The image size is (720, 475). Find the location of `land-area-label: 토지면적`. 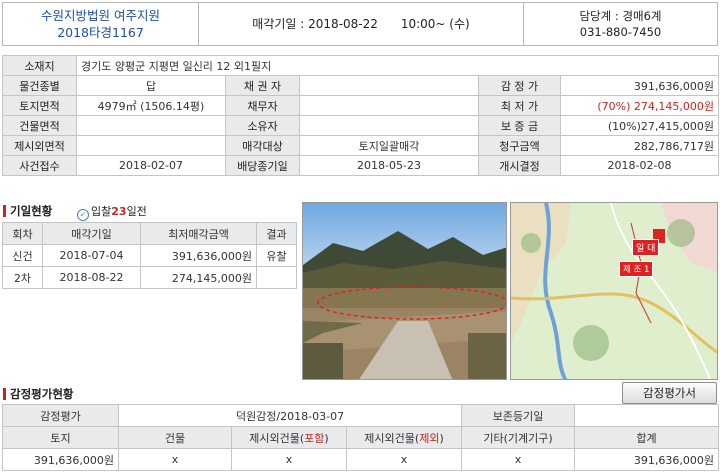

land-area-label: 토지면적 is located at coordinates (39, 105).